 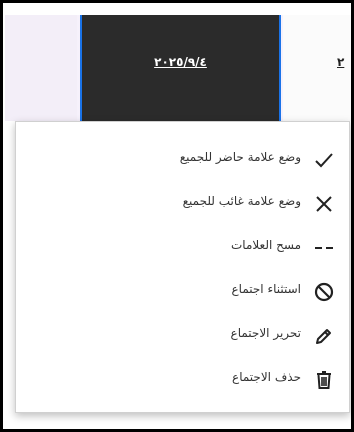 What do you see at coordinates (317, 68) in the screenshot?
I see `calendar-column-next: ٢` at bounding box center [317, 68].